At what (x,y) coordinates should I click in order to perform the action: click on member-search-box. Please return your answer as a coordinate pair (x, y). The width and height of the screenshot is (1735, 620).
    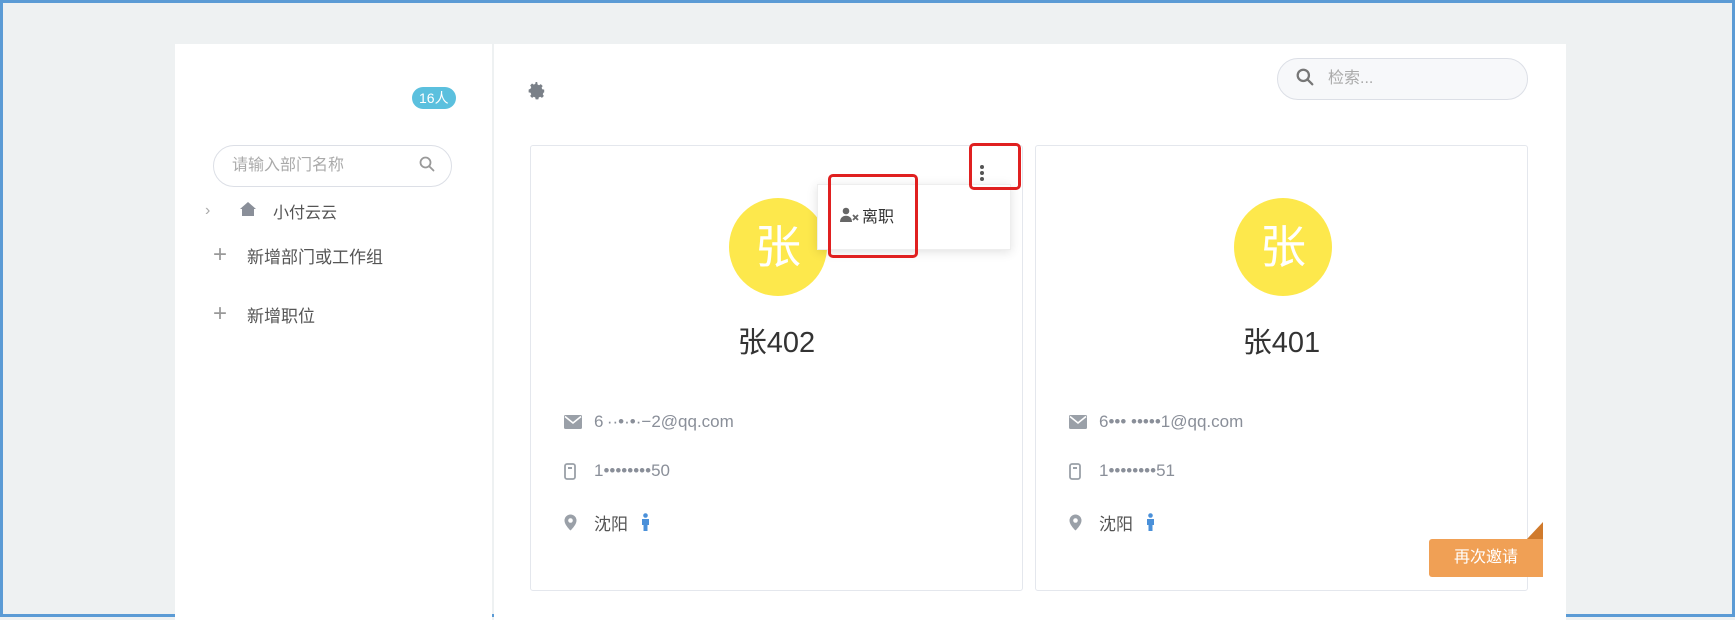
    Looking at the image, I should click on (1402, 79).